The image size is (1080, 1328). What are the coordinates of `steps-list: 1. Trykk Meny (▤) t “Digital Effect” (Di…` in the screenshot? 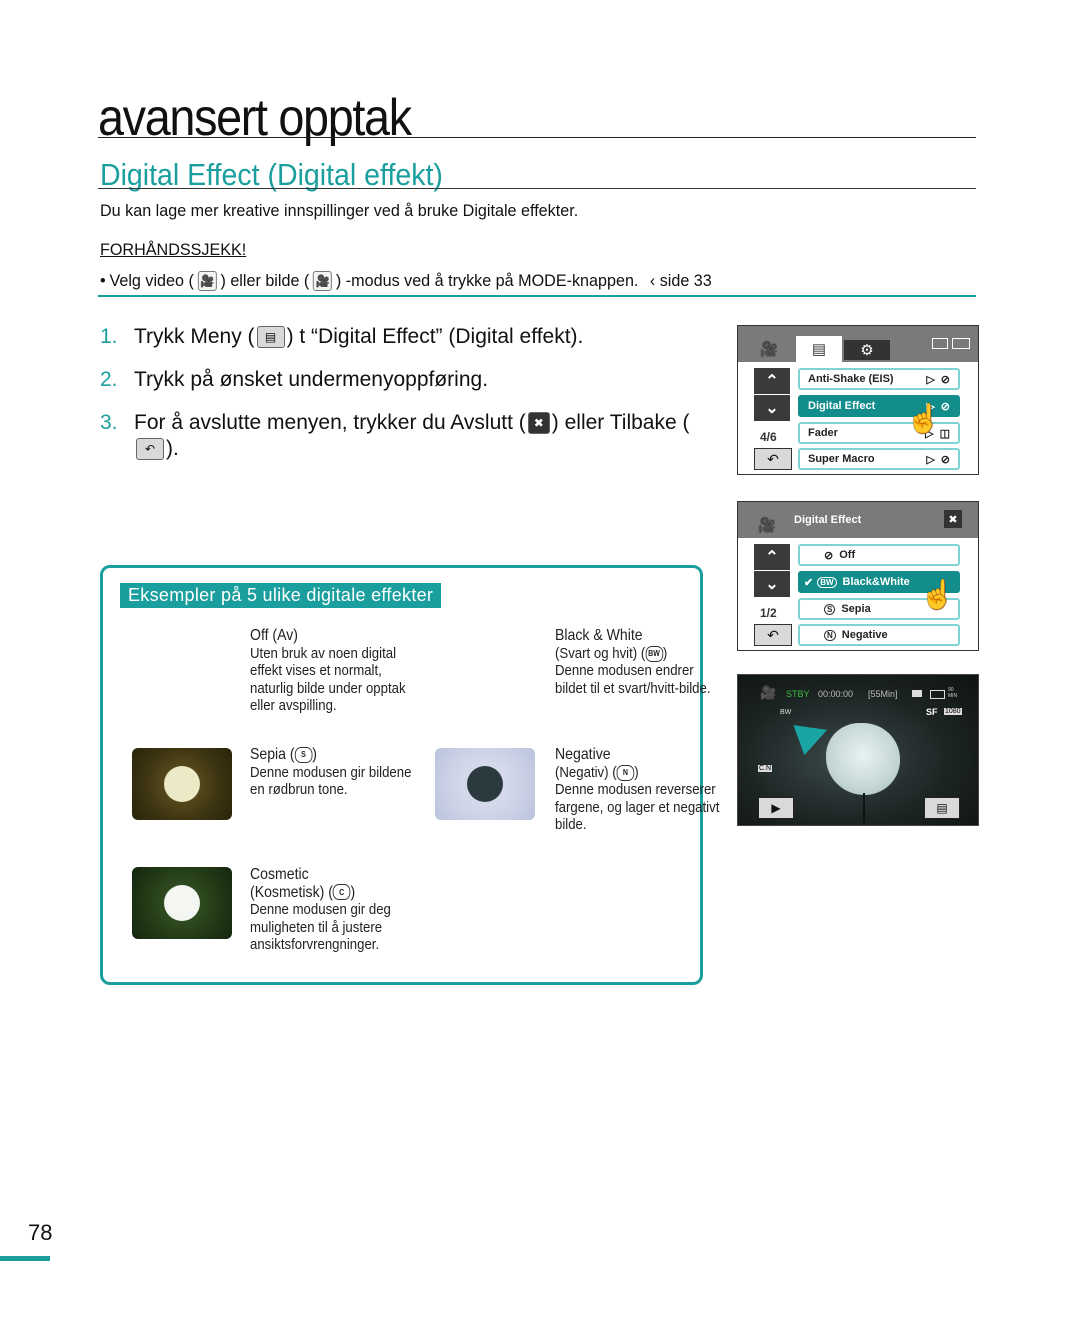 It's located at (397, 401).